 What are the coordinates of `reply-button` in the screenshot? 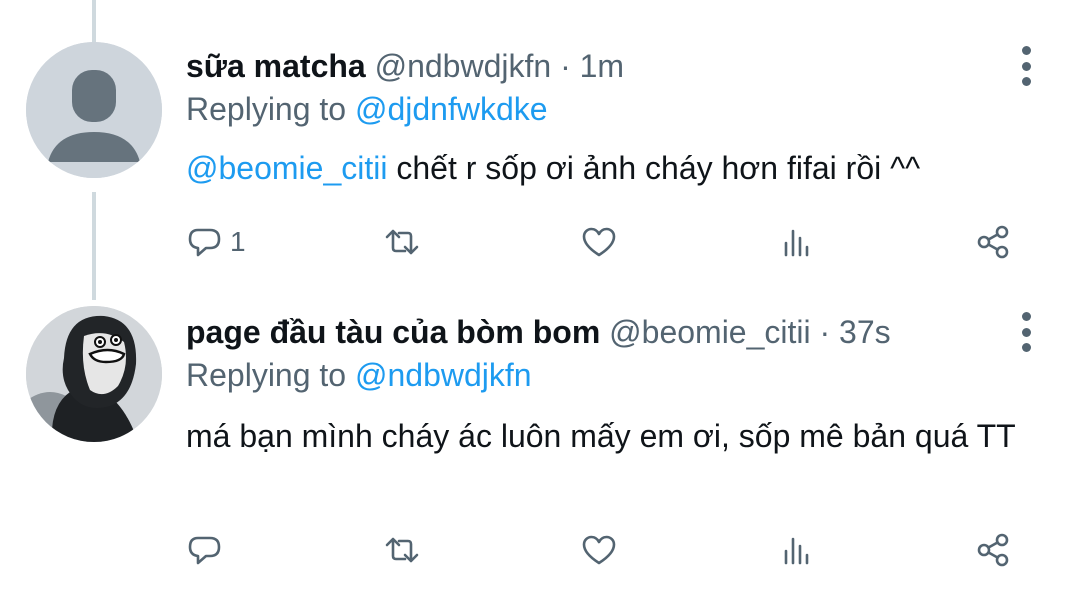 It's located at (208, 550).